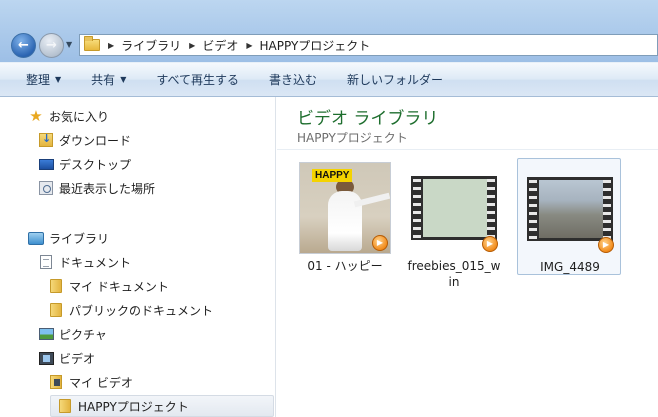  Describe the element at coordinates (108, 79) in the screenshot. I see `share-button: 共有 ▼` at that location.